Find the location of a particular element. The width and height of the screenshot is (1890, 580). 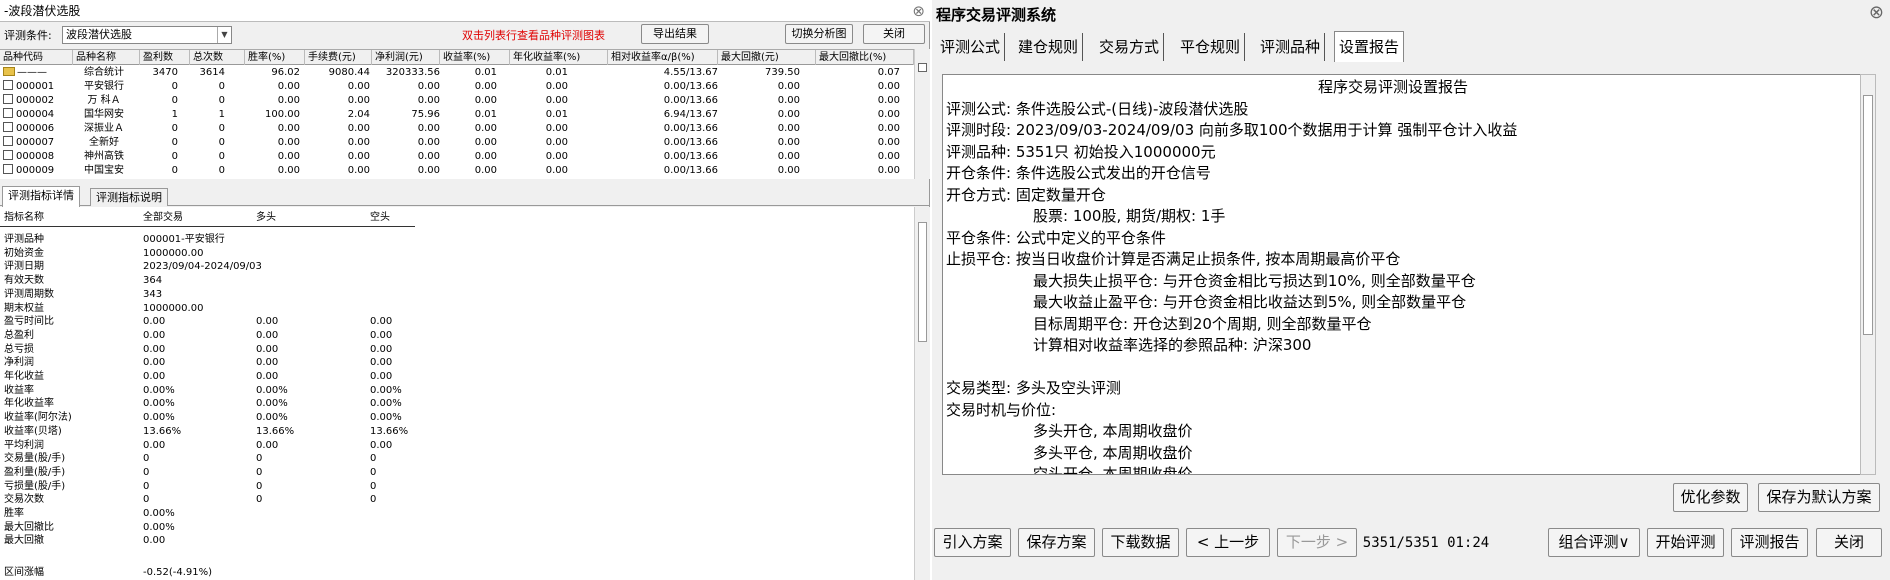

tab-instruments: 评测品种 is located at coordinates (1291, 47).